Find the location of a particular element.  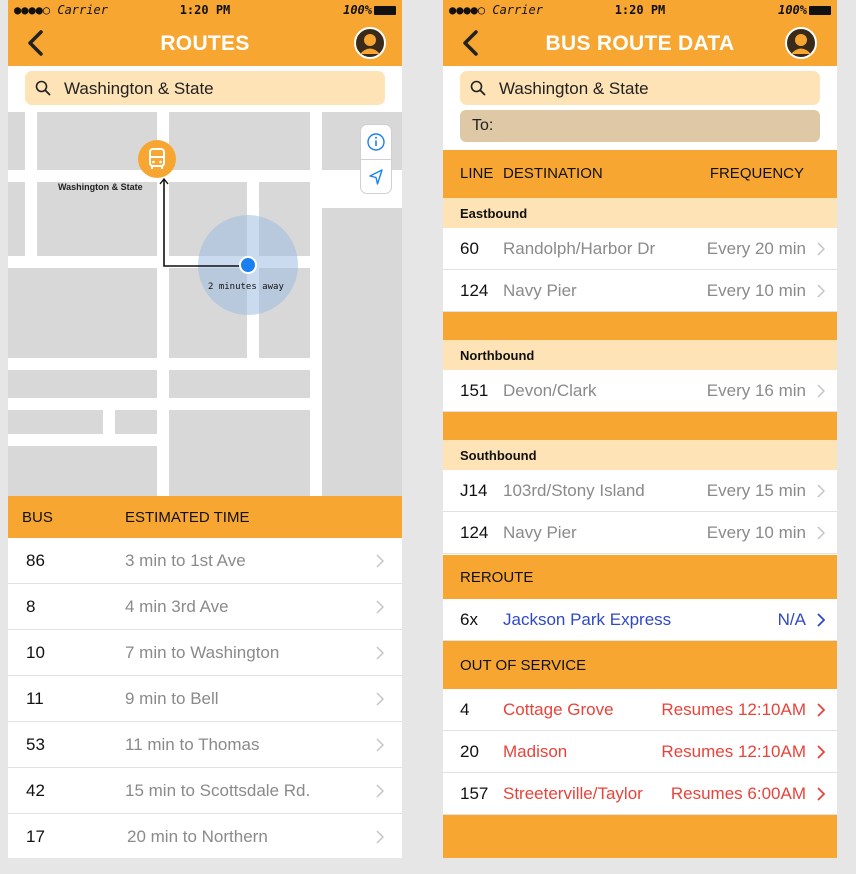

table-row: 53 11 min to Thomas is located at coordinates (205, 745).